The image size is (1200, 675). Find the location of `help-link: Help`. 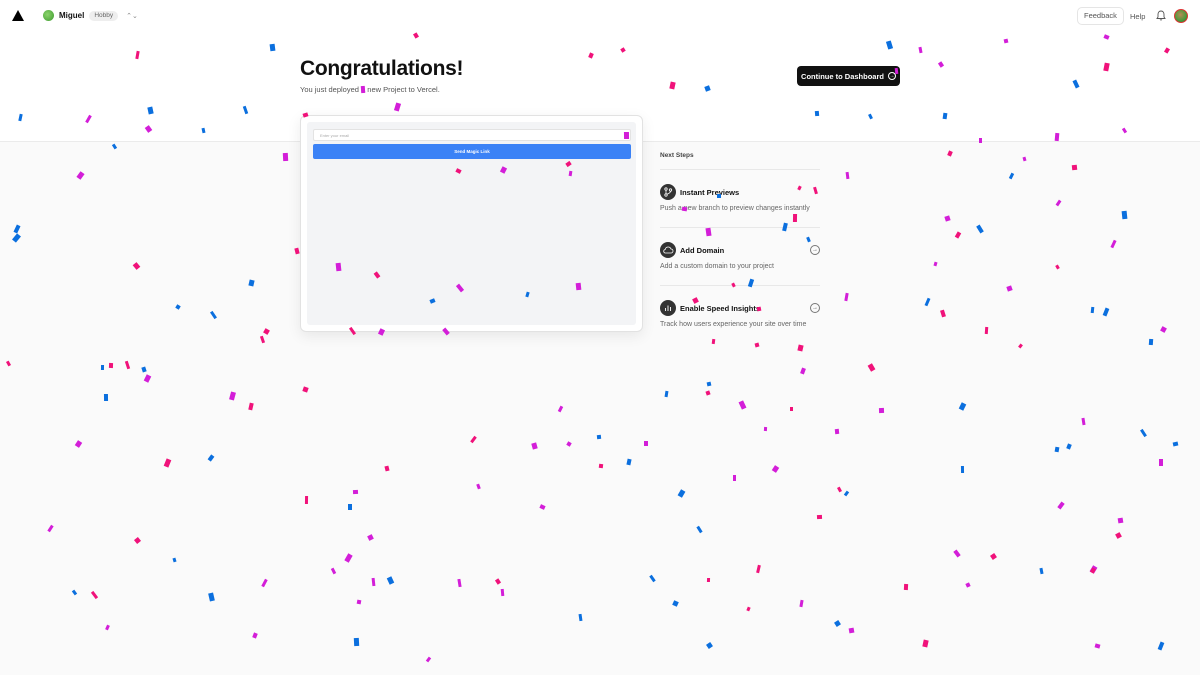

help-link: Help is located at coordinates (1137, 16).